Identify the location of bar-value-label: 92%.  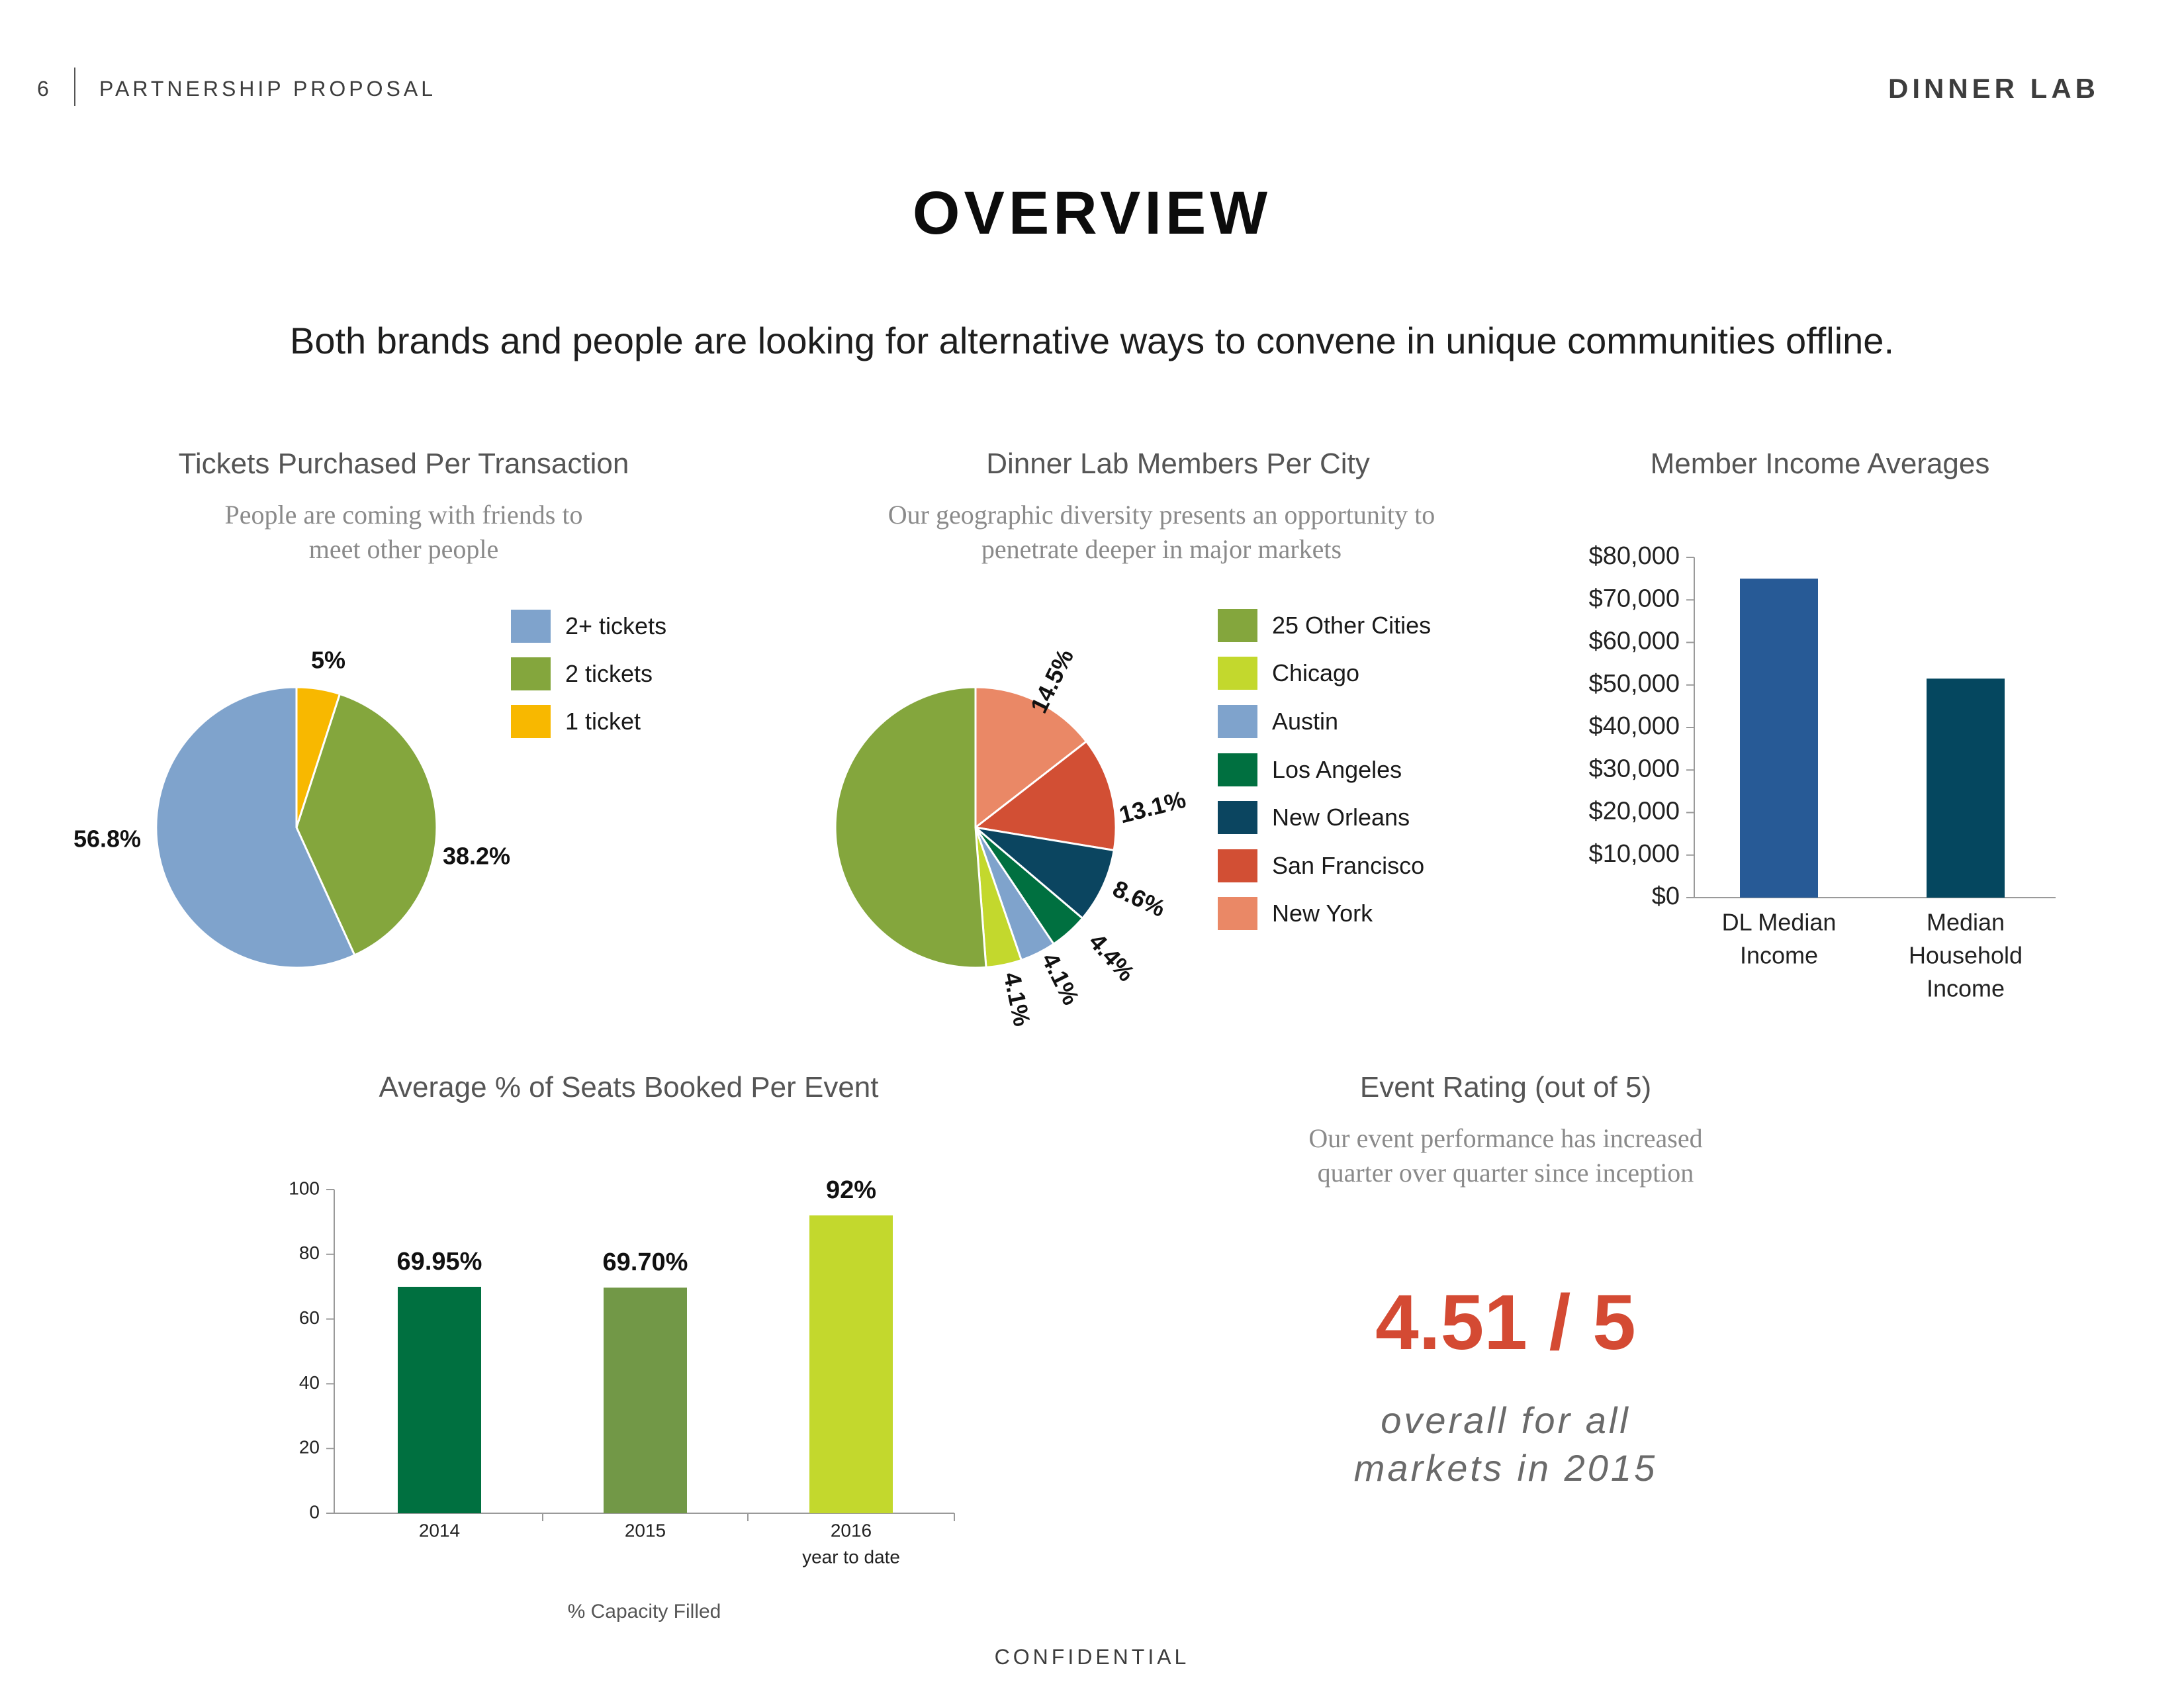
(851, 1190).